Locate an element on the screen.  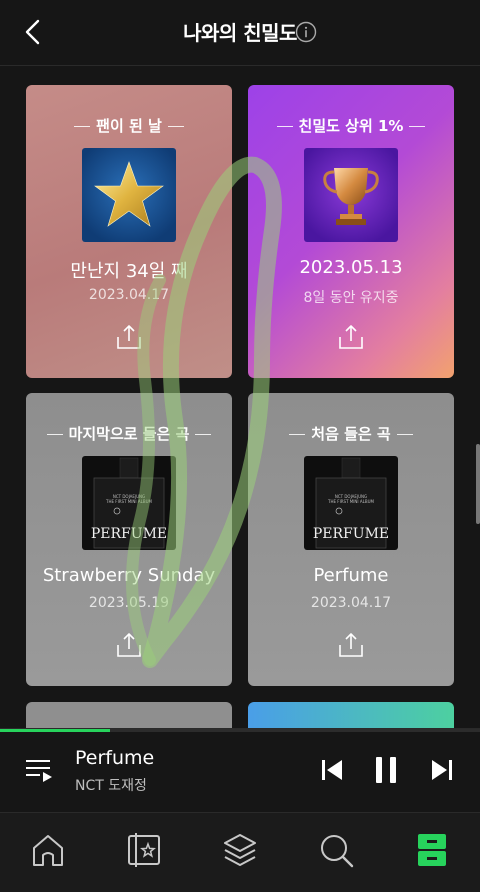
card-main-text: Perfume is located at coordinates (351, 575).